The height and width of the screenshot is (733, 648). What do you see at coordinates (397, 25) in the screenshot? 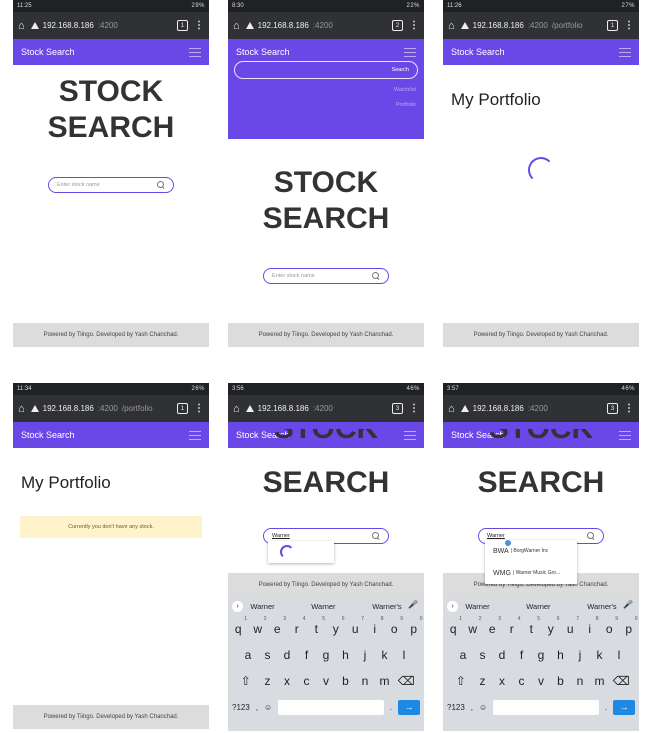
I see `tab-count-button: 2` at bounding box center [397, 25].